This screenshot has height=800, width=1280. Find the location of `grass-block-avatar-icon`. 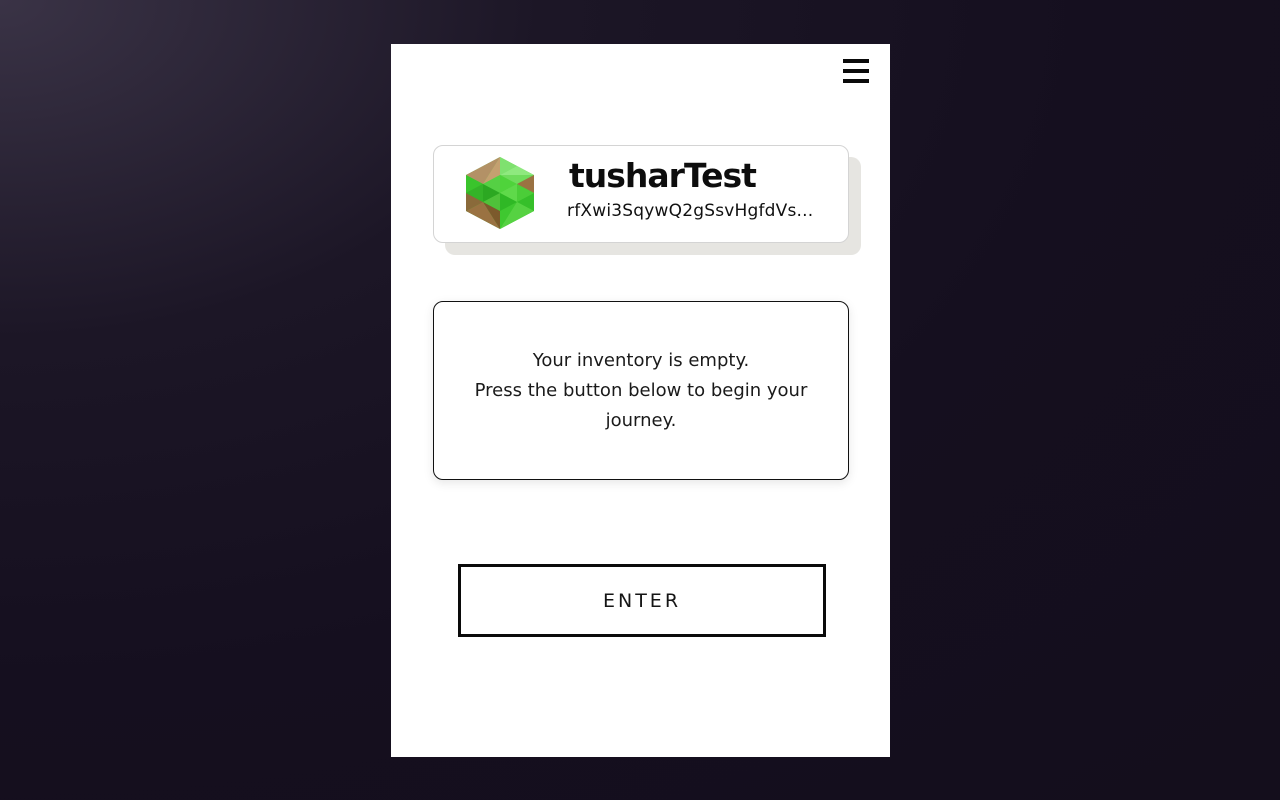

grass-block-avatar-icon is located at coordinates (500, 193).